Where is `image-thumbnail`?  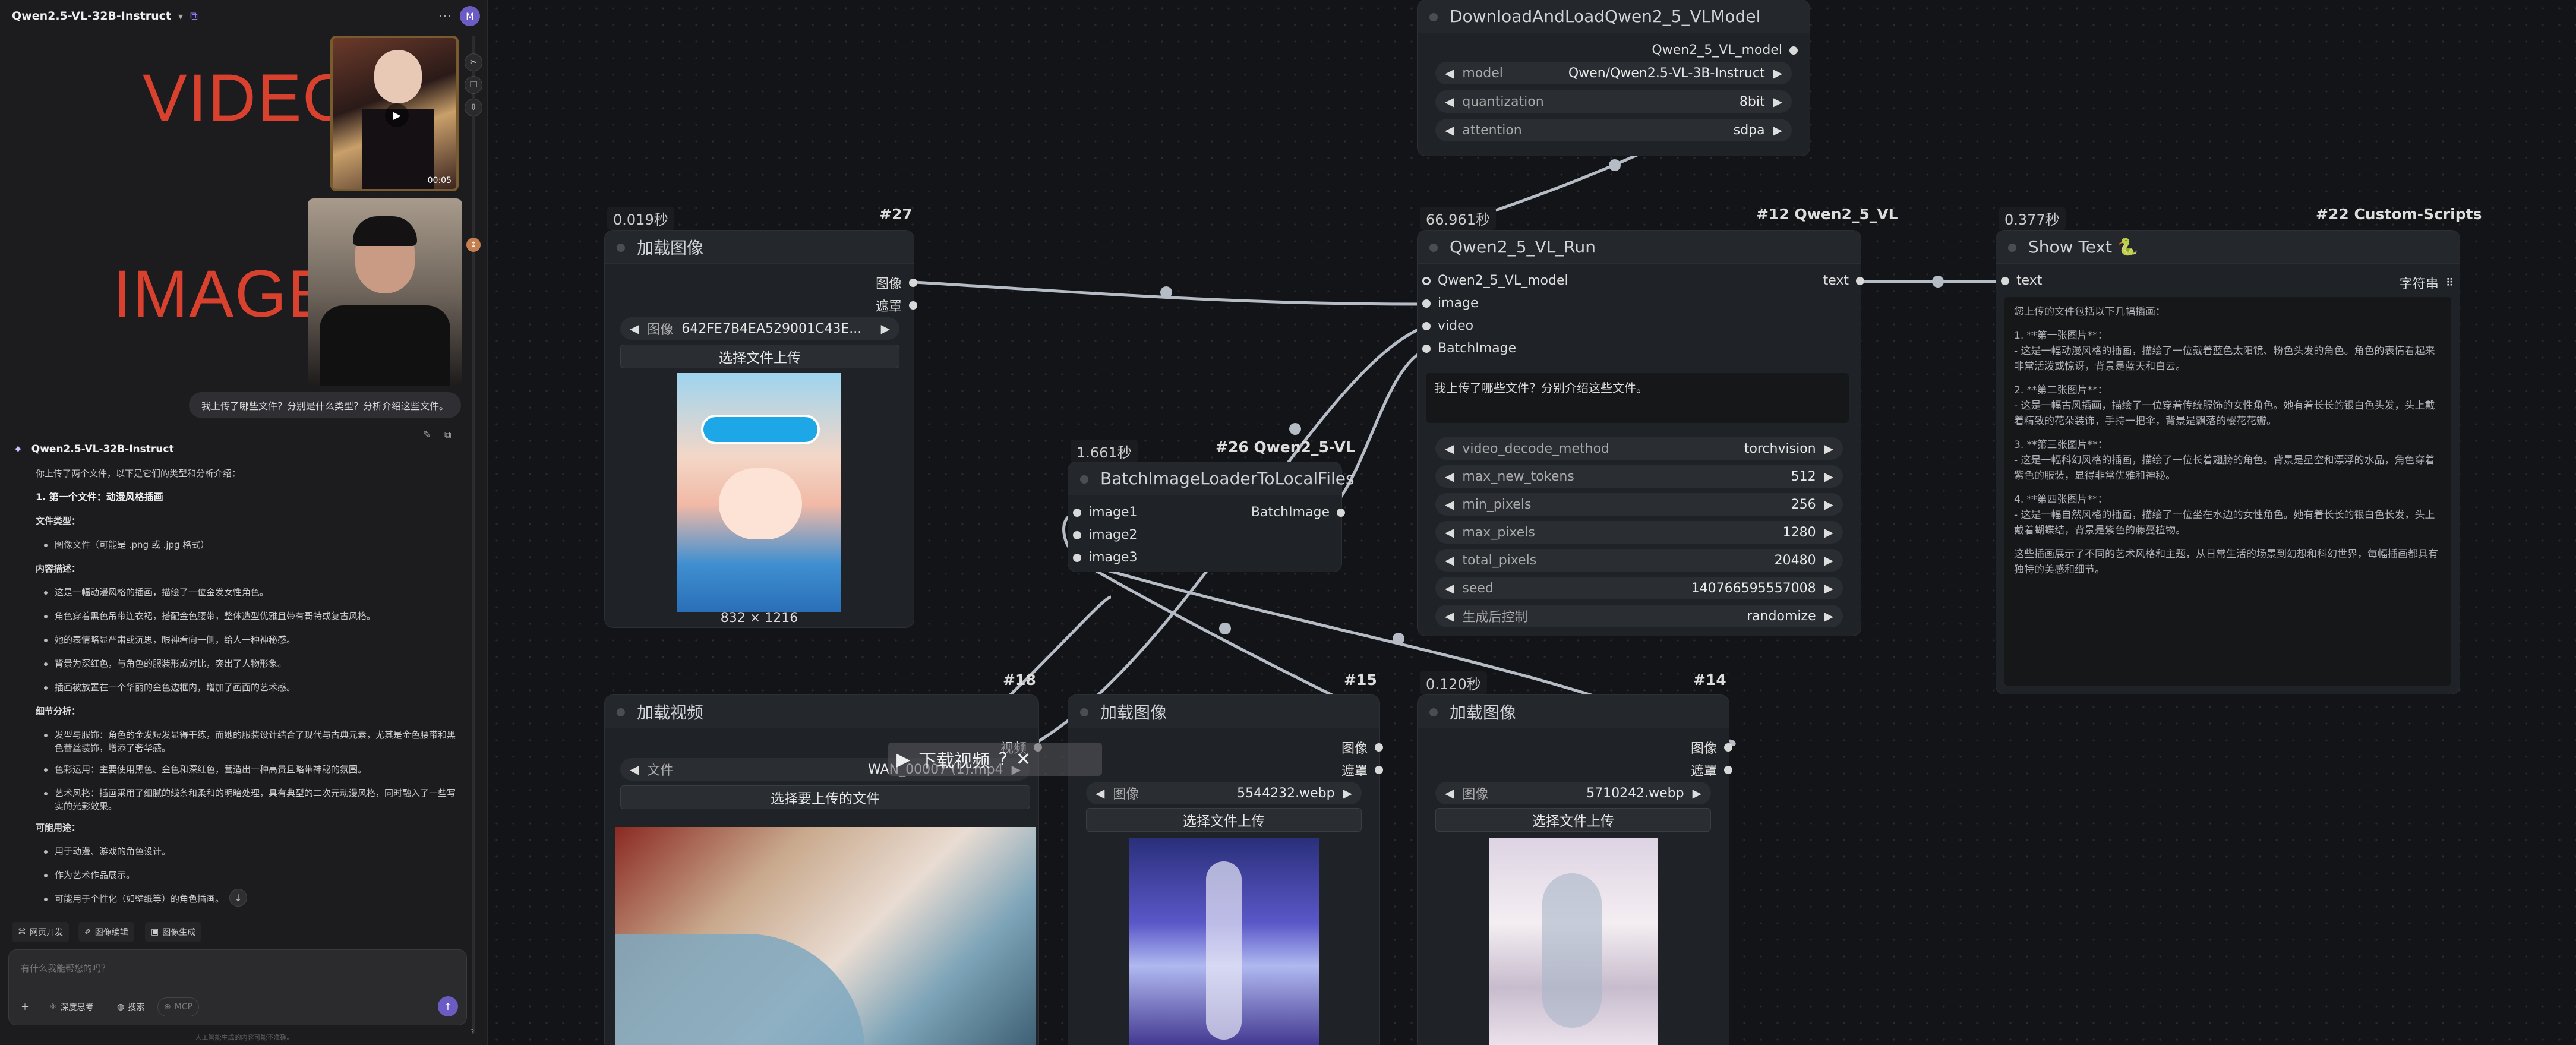 image-thumbnail is located at coordinates (385, 292).